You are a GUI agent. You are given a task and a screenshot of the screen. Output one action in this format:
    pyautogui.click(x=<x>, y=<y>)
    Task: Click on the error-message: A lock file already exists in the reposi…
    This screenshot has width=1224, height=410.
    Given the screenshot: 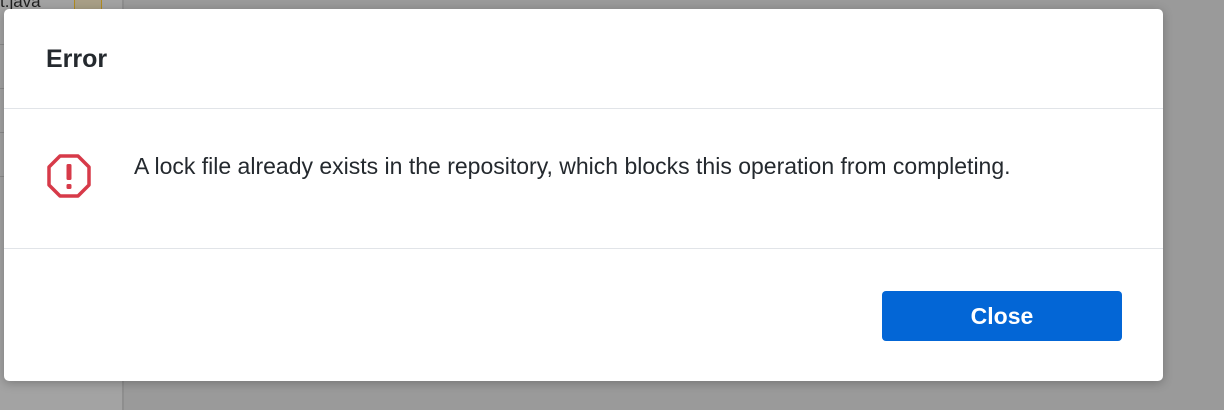 What is the action you would take?
    pyautogui.click(x=572, y=166)
    